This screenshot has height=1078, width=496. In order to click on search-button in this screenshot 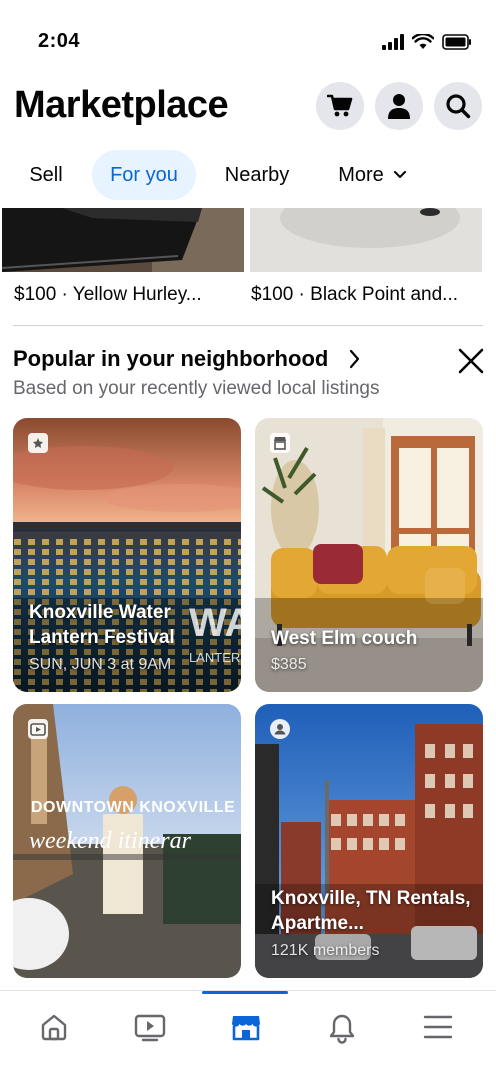, I will do `click(458, 106)`.